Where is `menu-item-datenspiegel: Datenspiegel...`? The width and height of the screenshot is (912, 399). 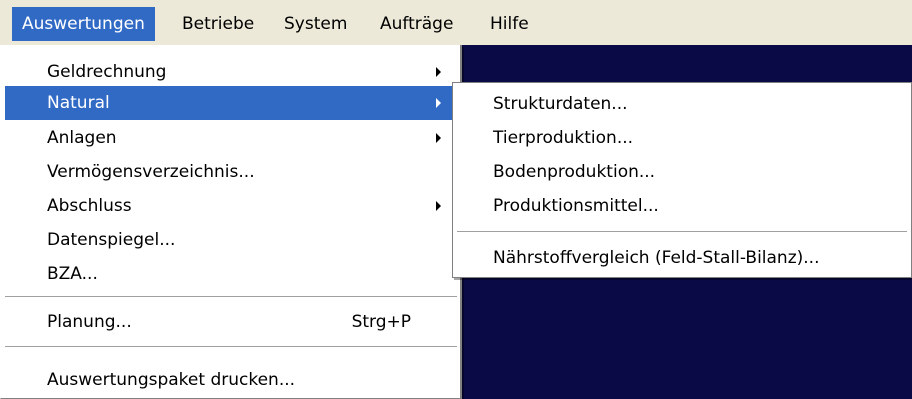
menu-item-datenspiegel: Datenspiegel... is located at coordinates (231, 240).